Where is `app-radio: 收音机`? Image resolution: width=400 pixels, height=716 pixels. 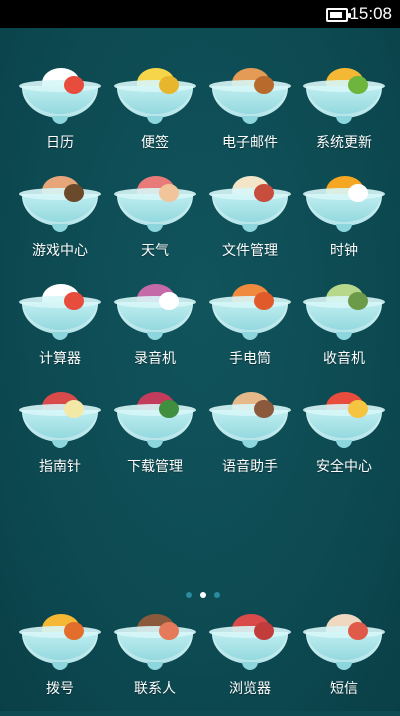
app-radio: 收音机 is located at coordinates (344, 335).